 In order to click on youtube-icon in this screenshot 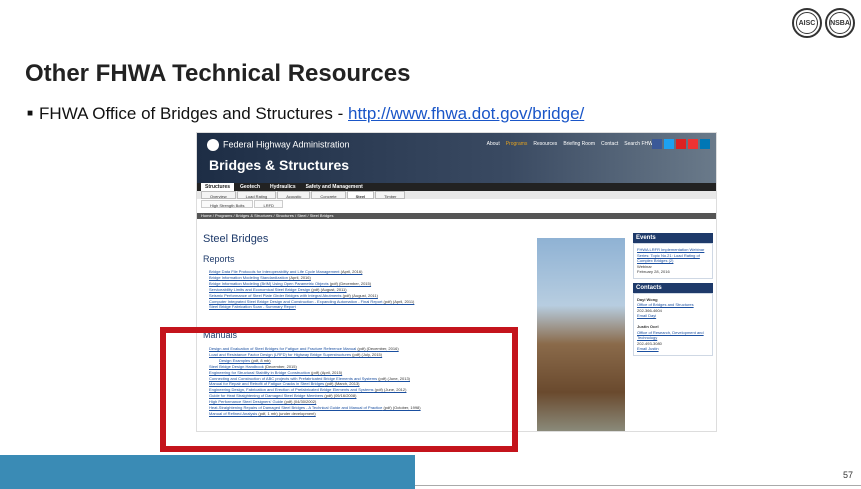, I will do `click(681, 144)`.